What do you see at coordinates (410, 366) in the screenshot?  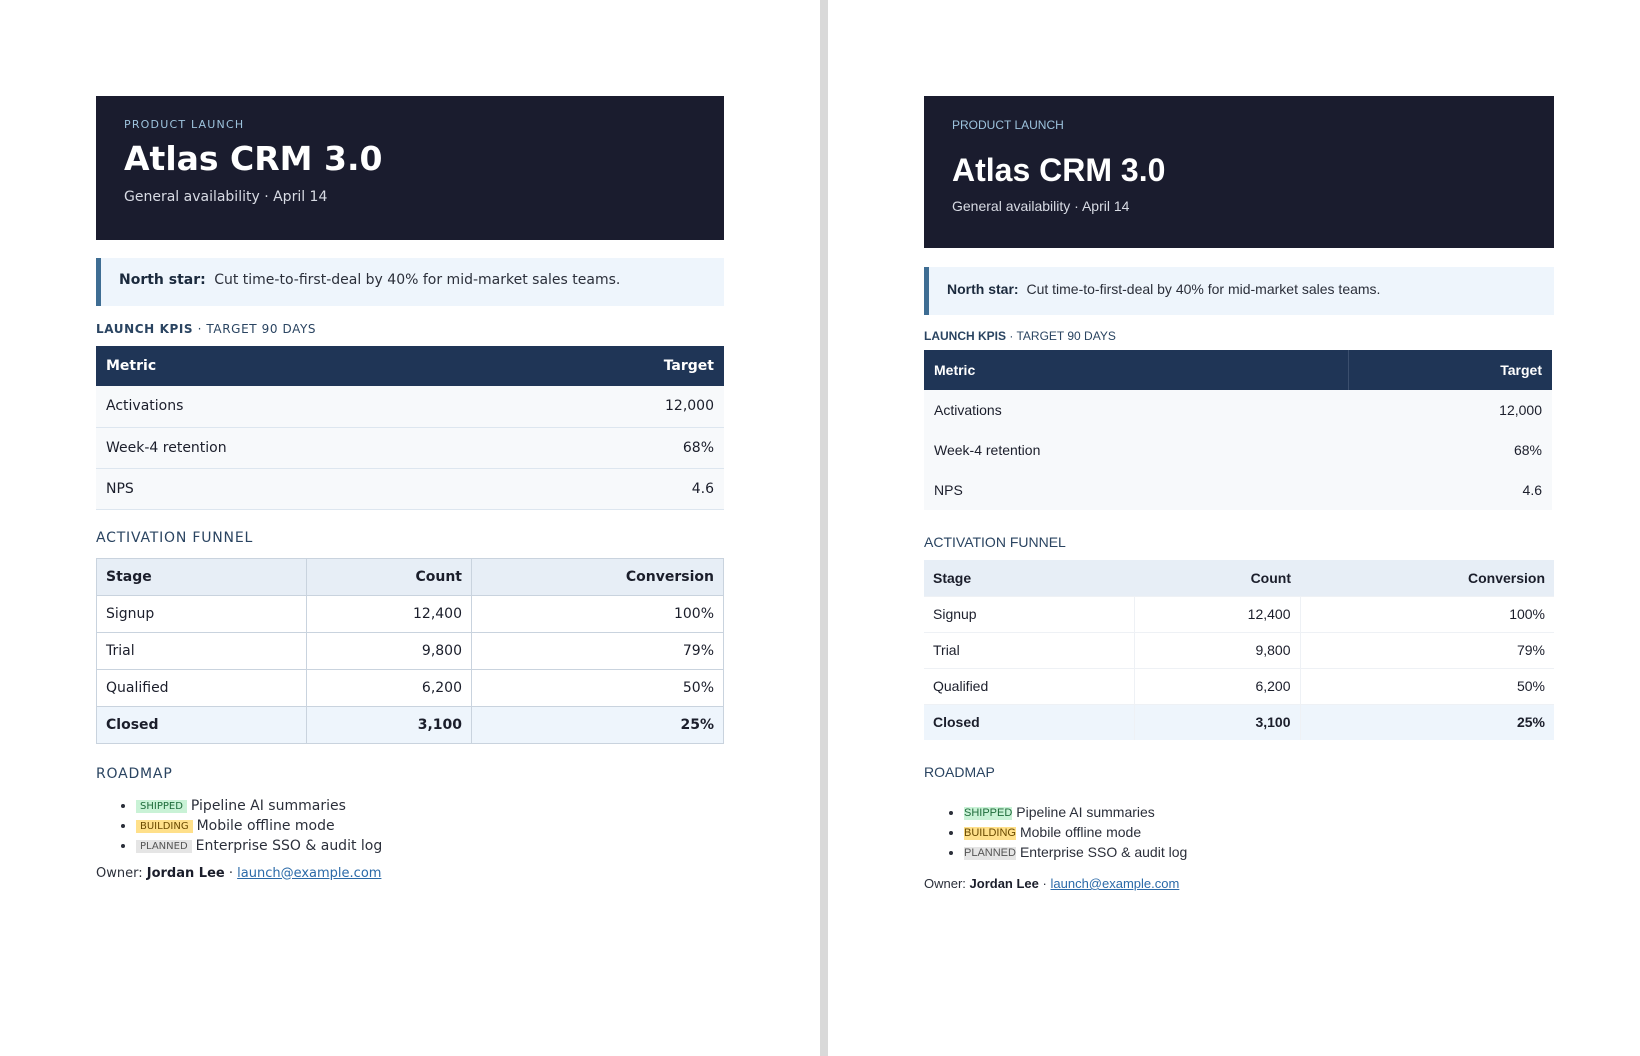 I see `kpi-header-row: Metric Target` at bounding box center [410, 366].